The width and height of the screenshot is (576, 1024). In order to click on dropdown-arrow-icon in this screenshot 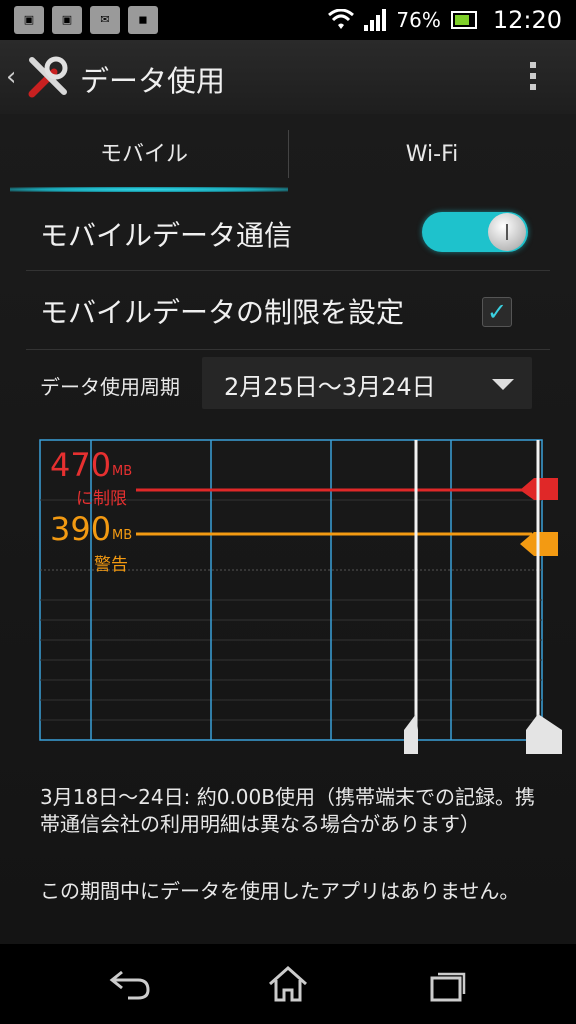, I will do `click(503, 384)`.